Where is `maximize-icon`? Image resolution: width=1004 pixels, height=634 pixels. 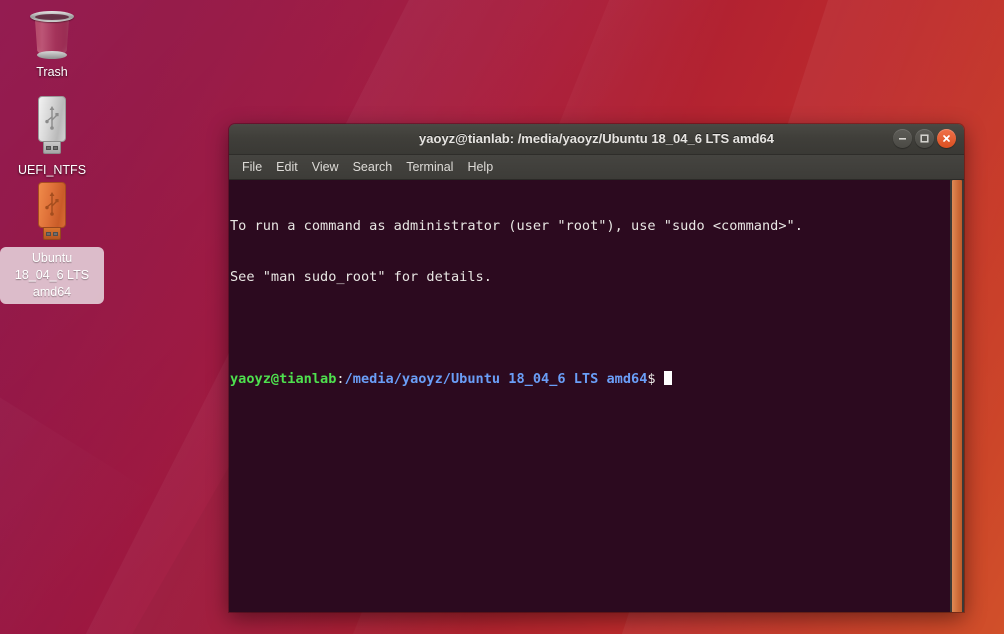
maximize-icon is located at coordinates (924, 138).